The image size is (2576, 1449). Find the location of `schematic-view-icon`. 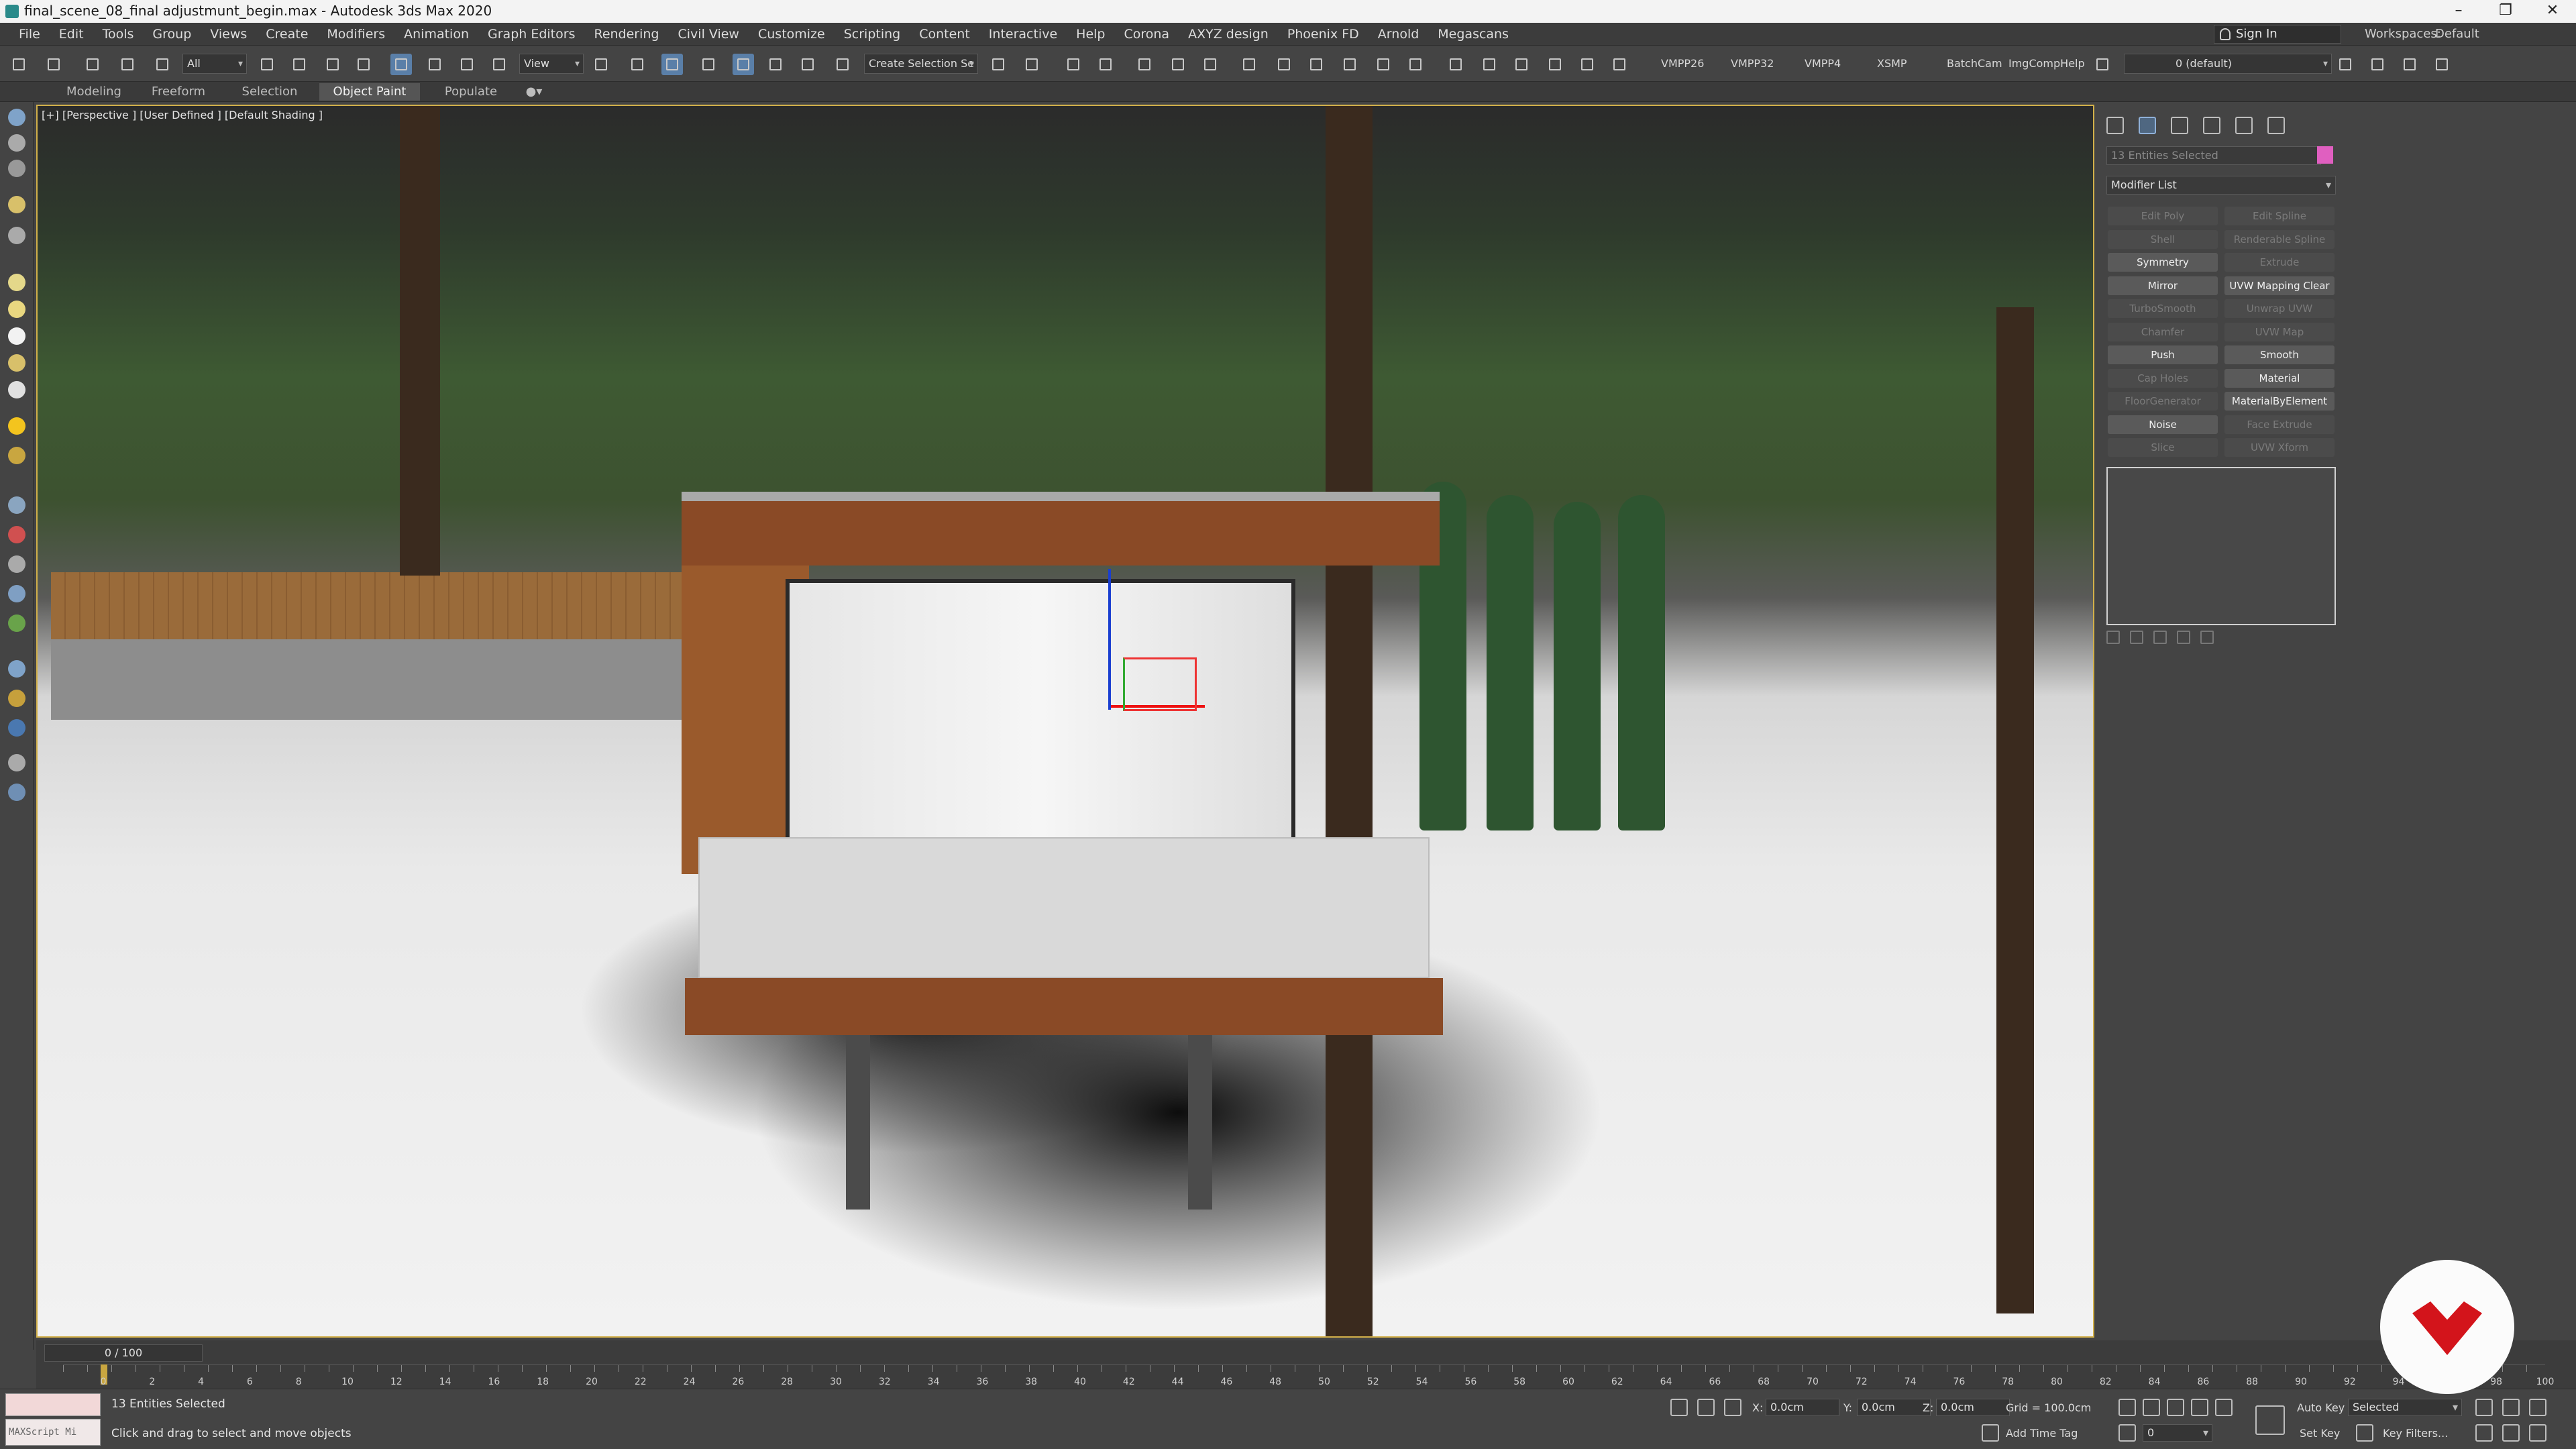

schematic-view-icon is located at coordinates (1210, 64).